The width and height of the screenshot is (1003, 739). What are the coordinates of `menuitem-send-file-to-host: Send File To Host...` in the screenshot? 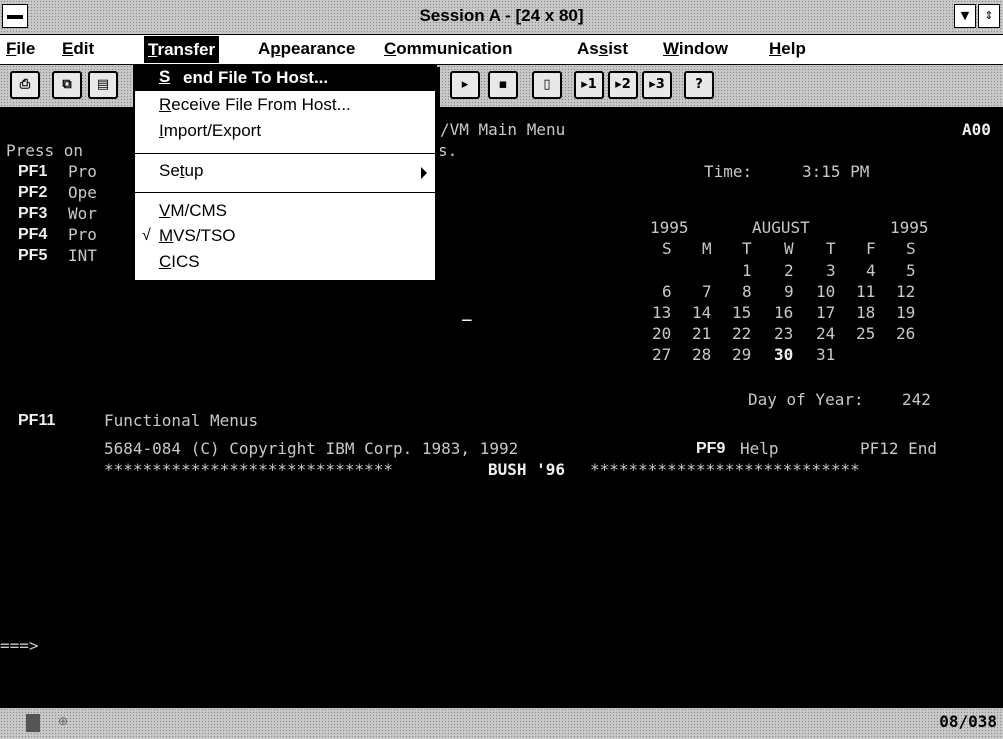 It's located at (285, 78).